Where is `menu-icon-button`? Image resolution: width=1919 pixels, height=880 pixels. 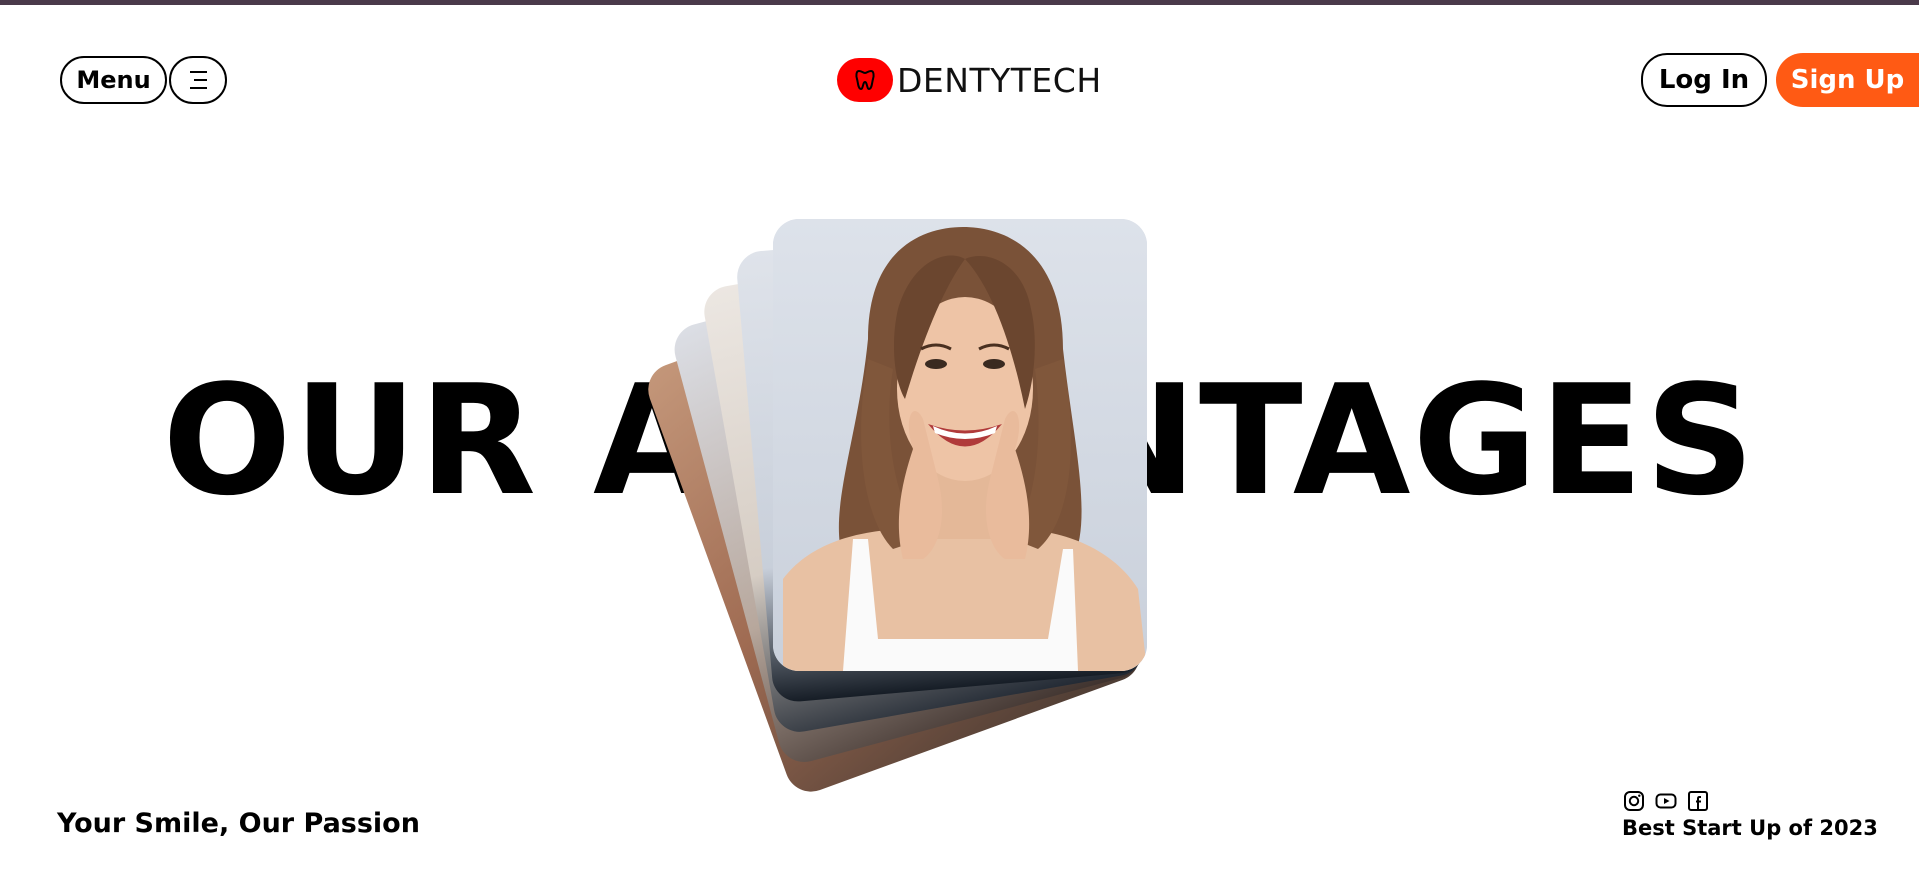 menu-icon-button is located at coordinates (198, 80).